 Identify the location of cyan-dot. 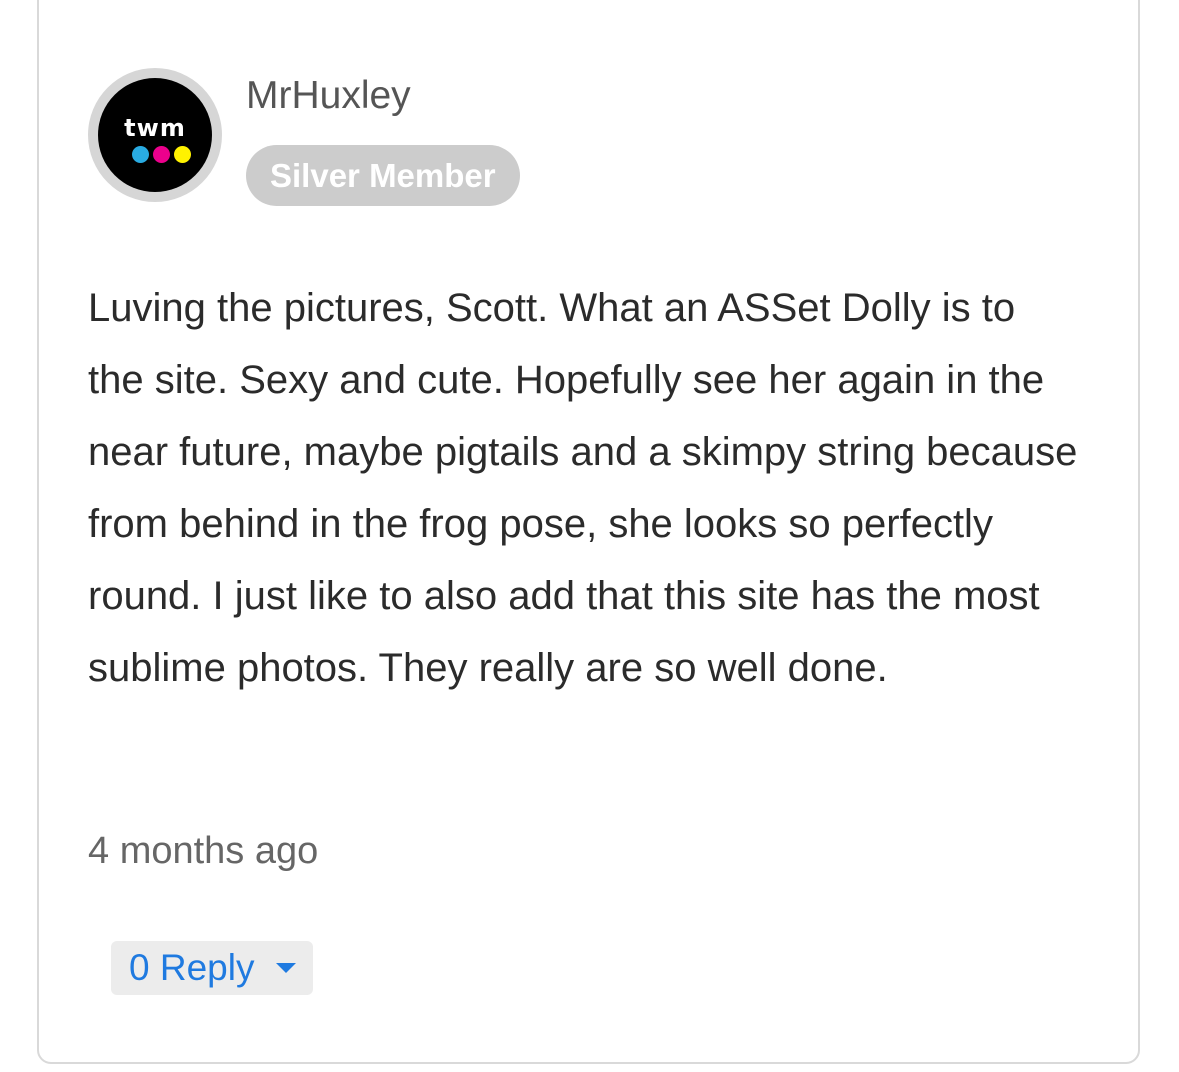
(140, 154).